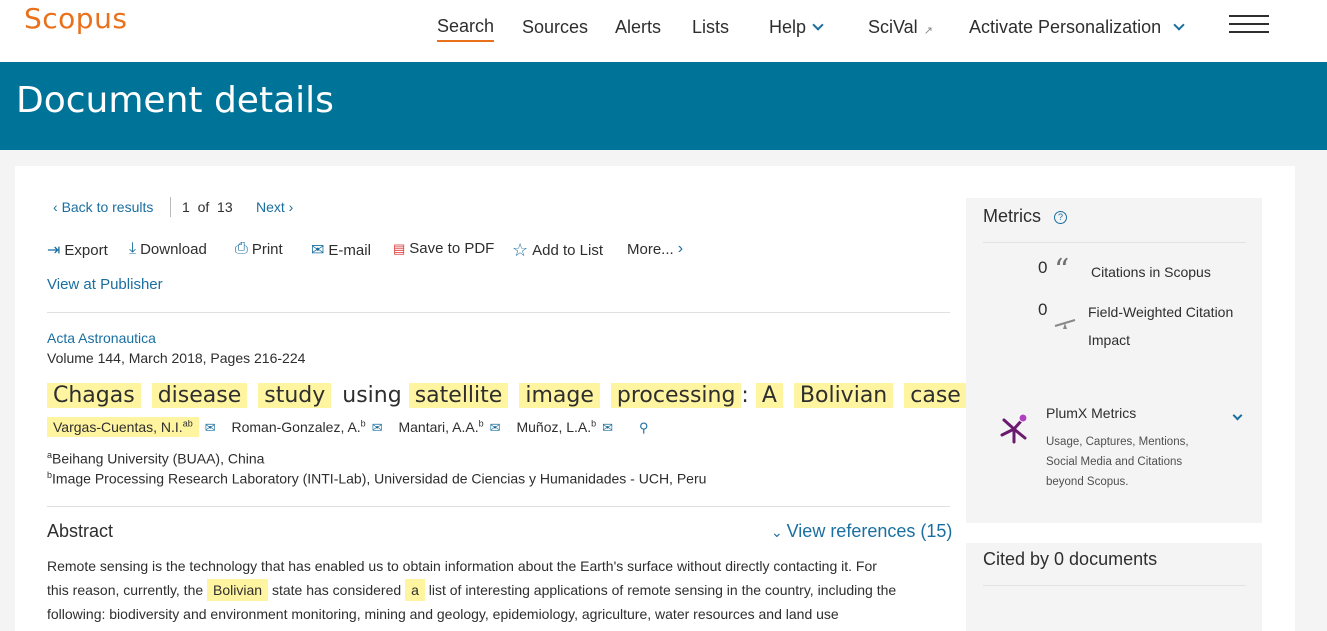 The width and height of the screenshot is (1327, 631). Describe the element at coordinates (555, 27) in the screenshot. I see `nav-sources: Sources` at that location.